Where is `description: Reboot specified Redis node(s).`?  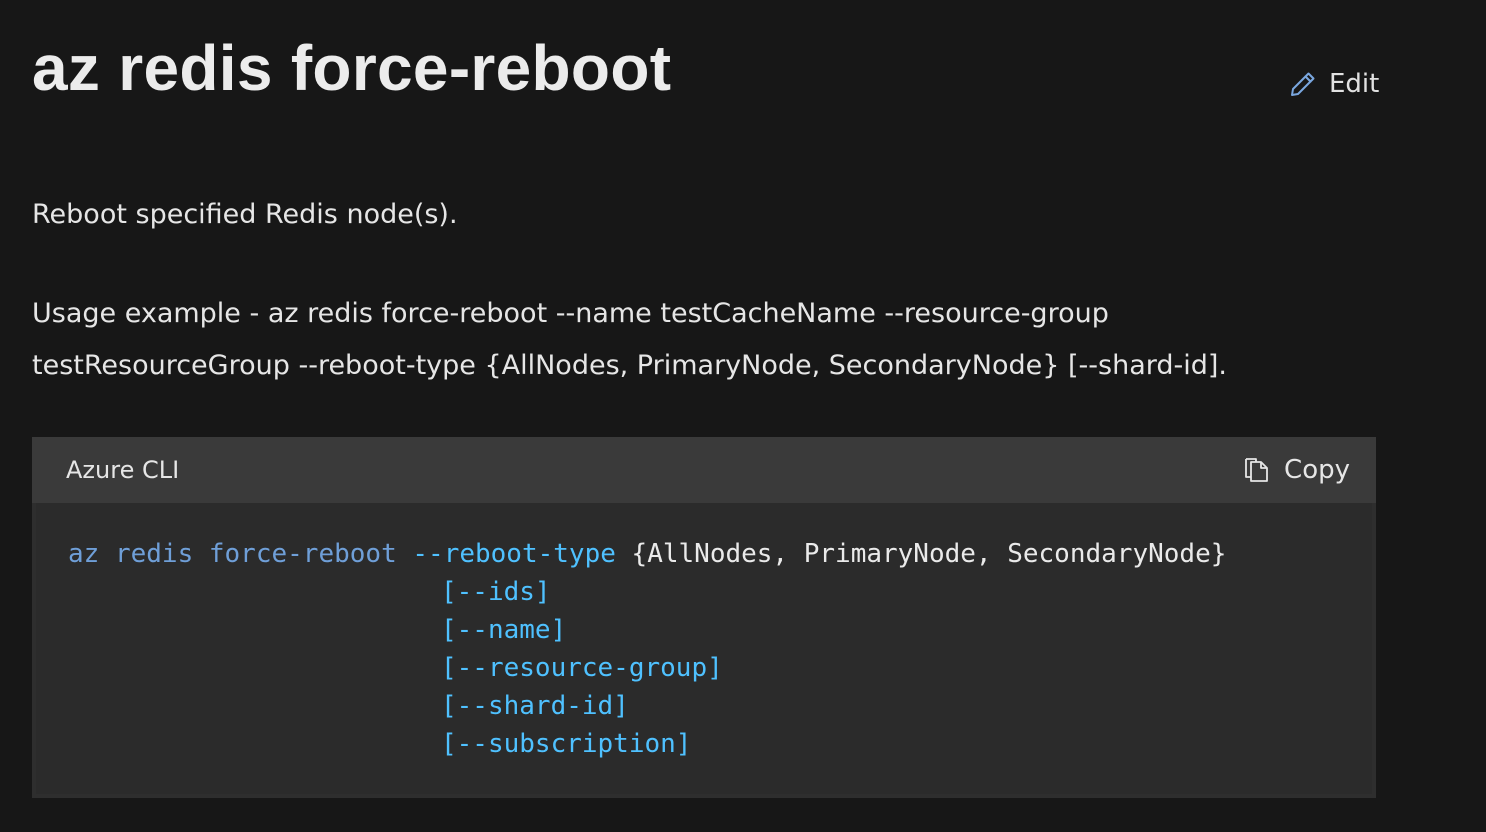 description: Reboot specified Redis node(s). is located at coordinates (245, 214).